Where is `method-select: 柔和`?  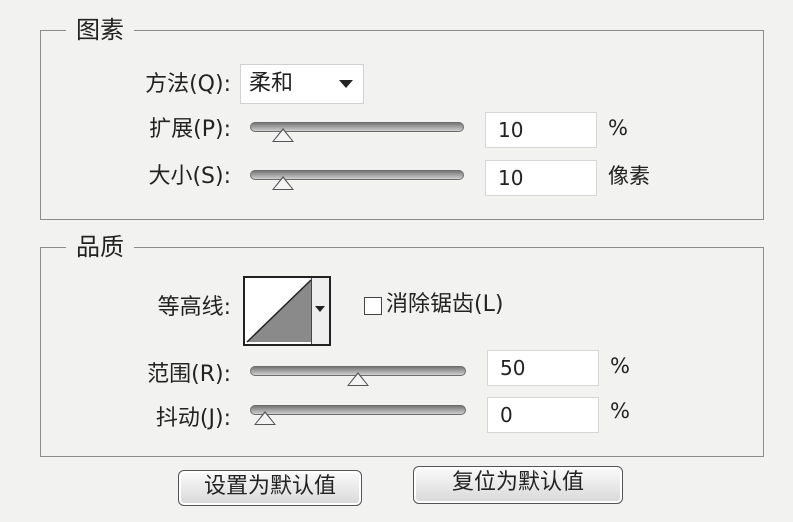
method-select: 柔和 is located at coordinates (302, 84).